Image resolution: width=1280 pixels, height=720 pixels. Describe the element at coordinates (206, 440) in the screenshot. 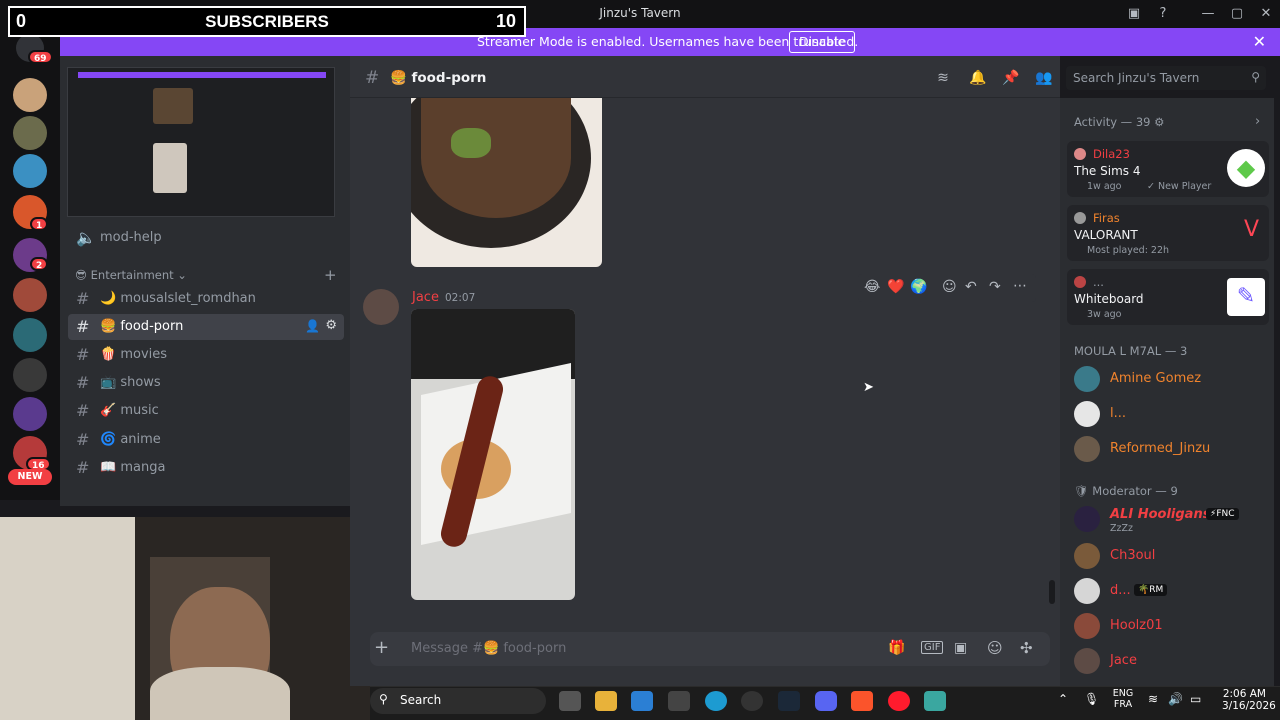

I see `channel-anime: # 🌀 anime` at that location.